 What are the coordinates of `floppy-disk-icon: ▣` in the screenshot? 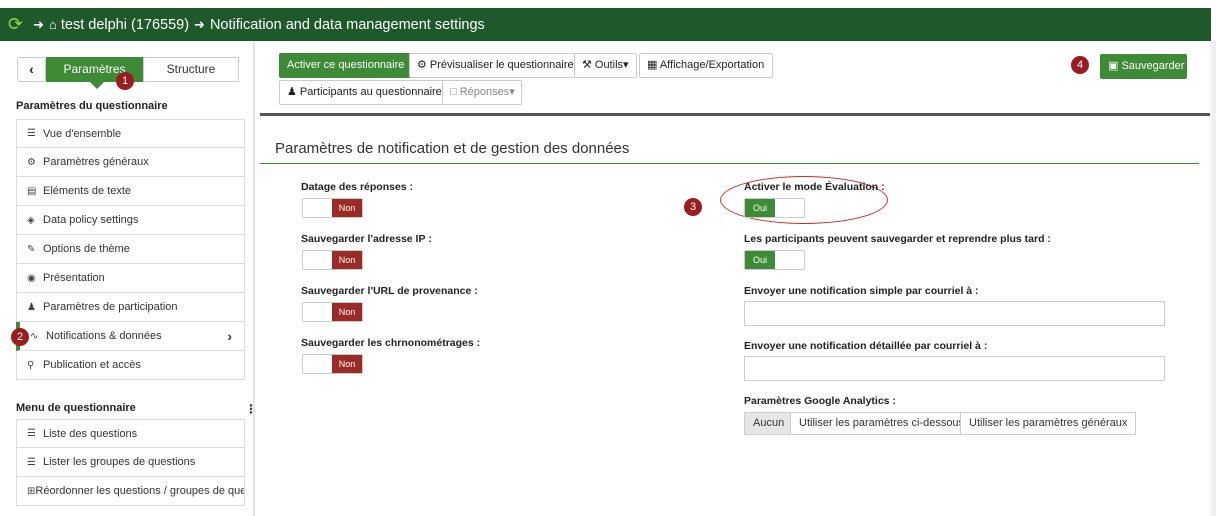 It's located at (1115, 66).